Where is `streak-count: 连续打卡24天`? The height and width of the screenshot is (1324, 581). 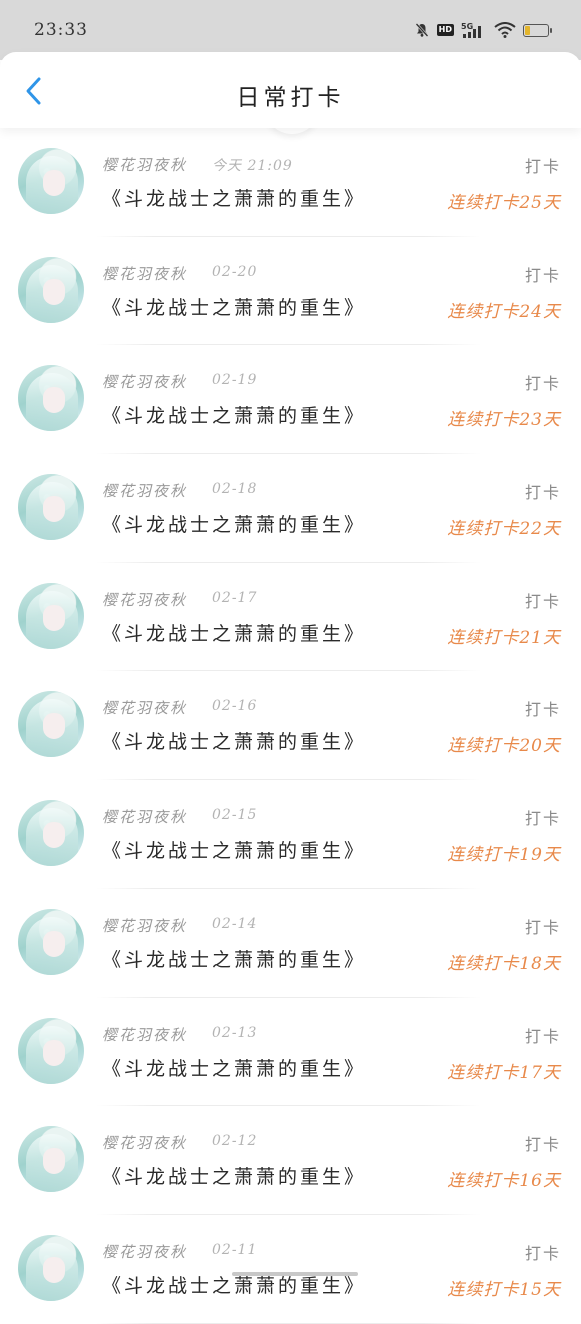
streak-count: 连续打卡24天 is located at coordinates (504, 311).